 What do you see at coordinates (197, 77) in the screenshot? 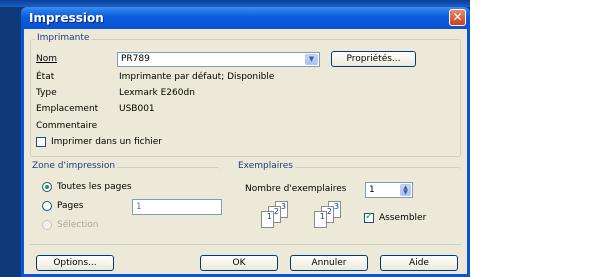
I see `status-value: Imprimante par défaut; Disponible` at bounding box center [197, 77].